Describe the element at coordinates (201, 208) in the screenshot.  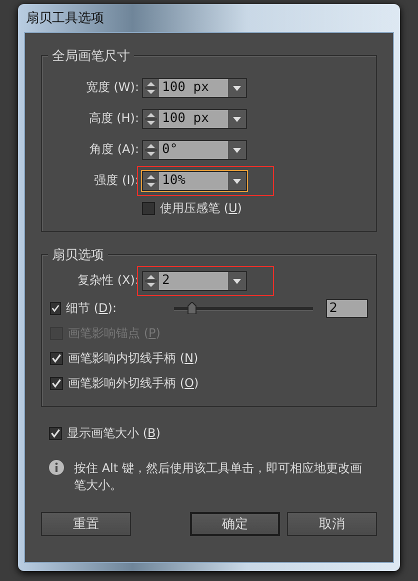
I see `checkbox-label: 使用压感笔 (U)` at that location.